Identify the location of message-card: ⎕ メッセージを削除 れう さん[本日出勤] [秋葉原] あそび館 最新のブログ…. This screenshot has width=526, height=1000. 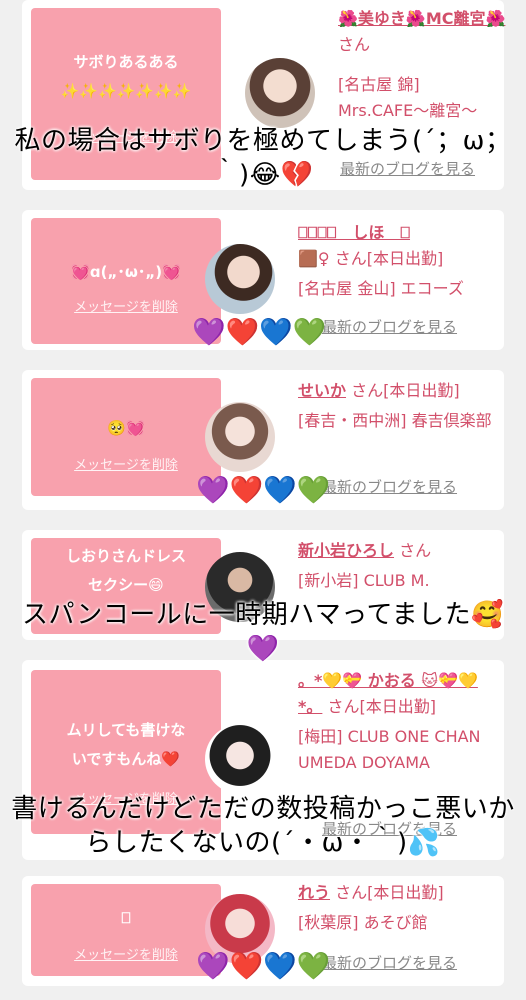
(263, 931).